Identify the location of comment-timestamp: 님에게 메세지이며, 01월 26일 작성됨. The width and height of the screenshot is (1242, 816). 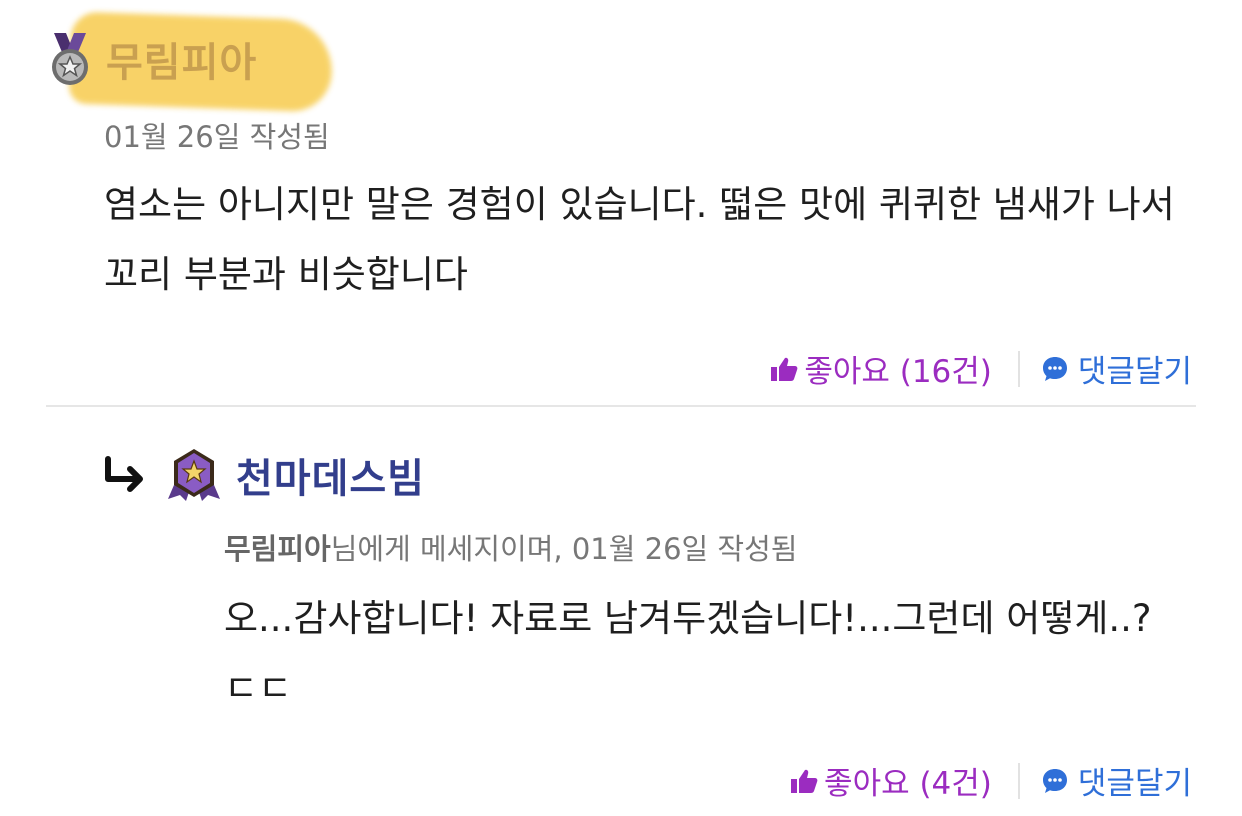
(564, 549).